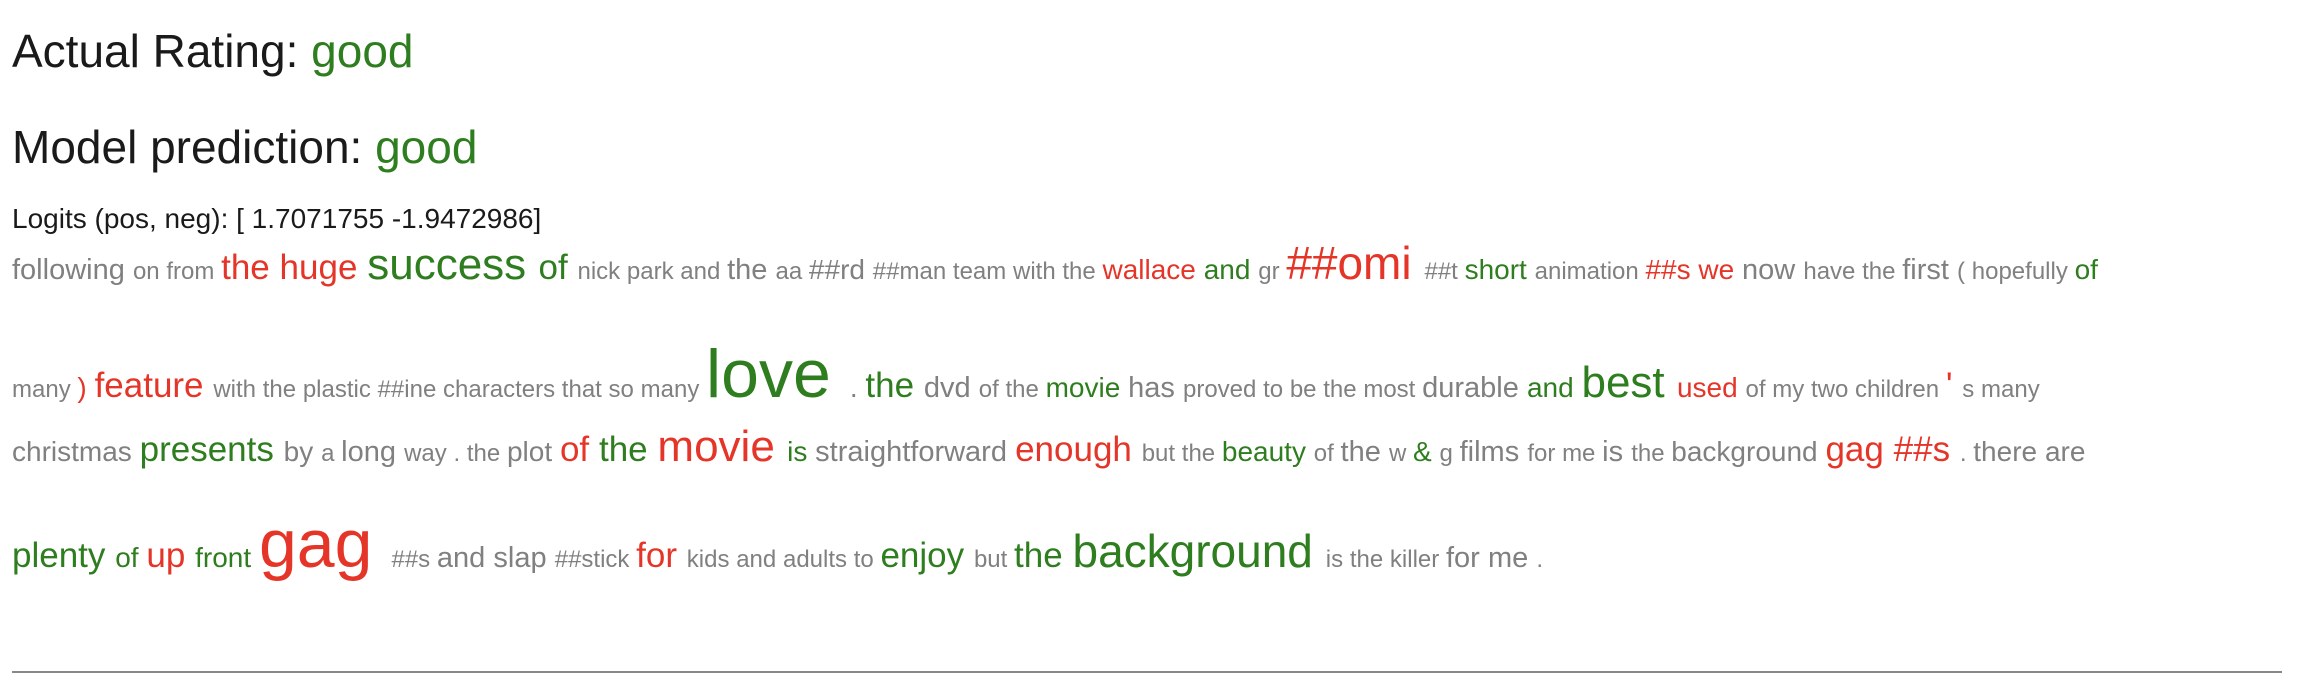 The height and width of the screenshot is (686, 2302). What do you see at coordinates (244, 147) in the screenshot?
I see `model-prediction-heading: Model prediction: good` at bounding box center [244, 147].